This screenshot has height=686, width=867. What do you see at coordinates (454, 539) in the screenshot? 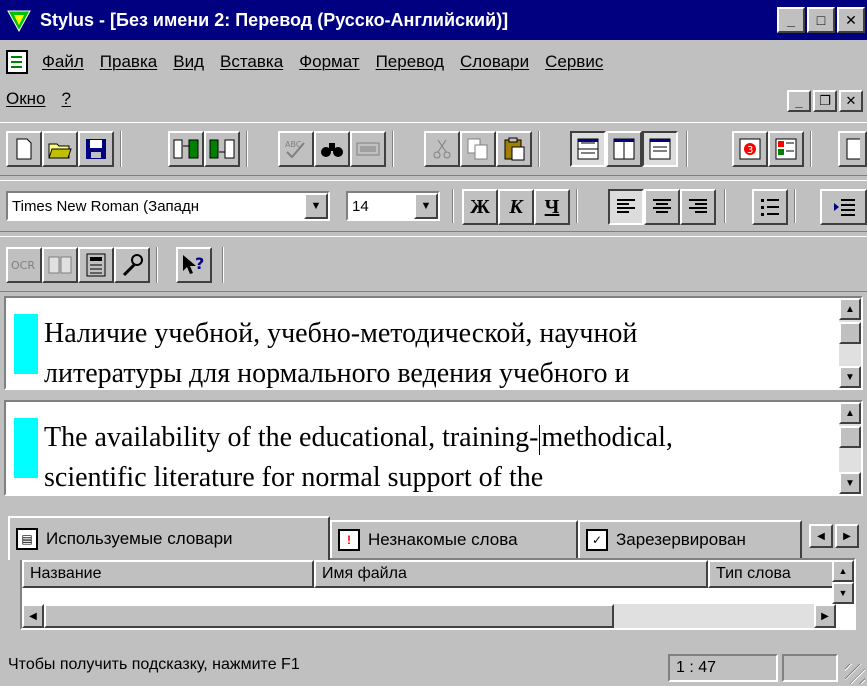
I see `tab-unknown-words: ! Незнакомые слова` at bounding box center [454, 539].